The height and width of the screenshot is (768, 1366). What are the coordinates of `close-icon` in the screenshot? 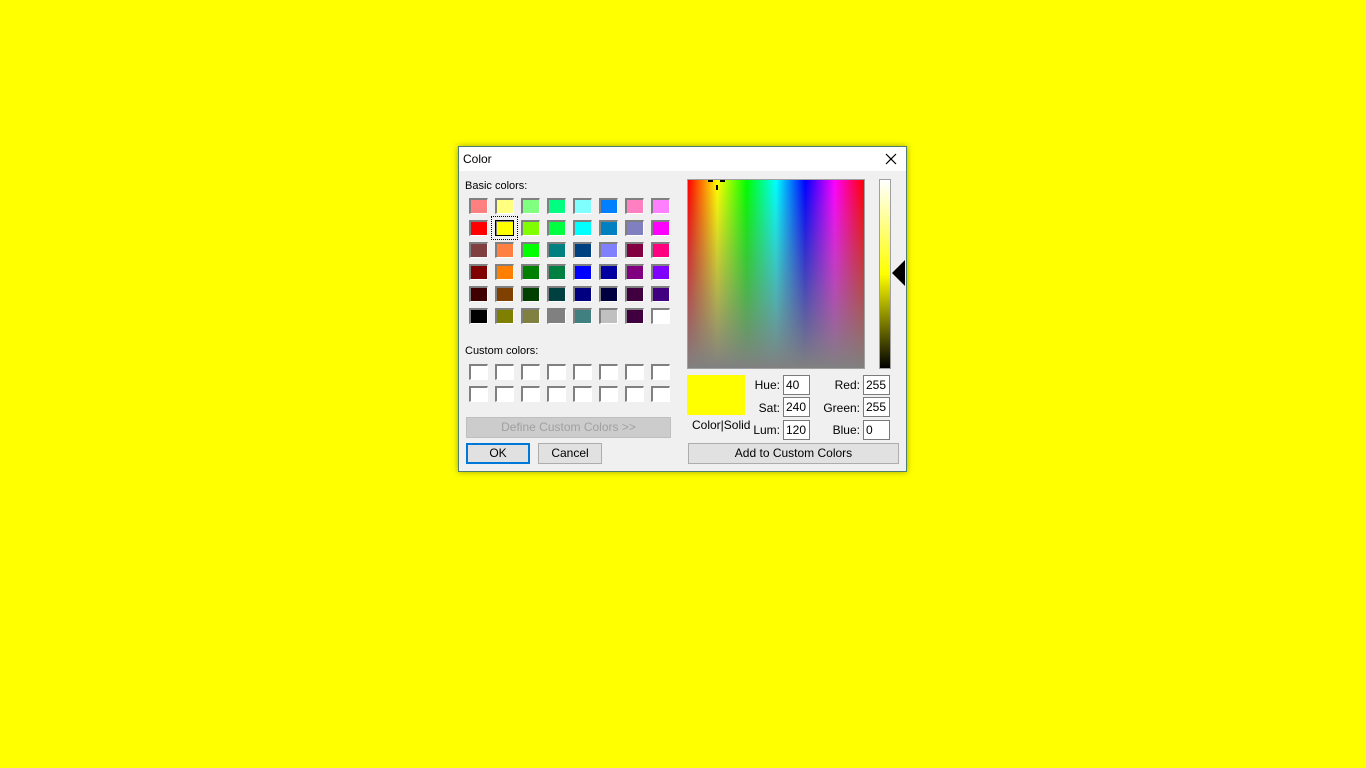 It's located at (891, 159).